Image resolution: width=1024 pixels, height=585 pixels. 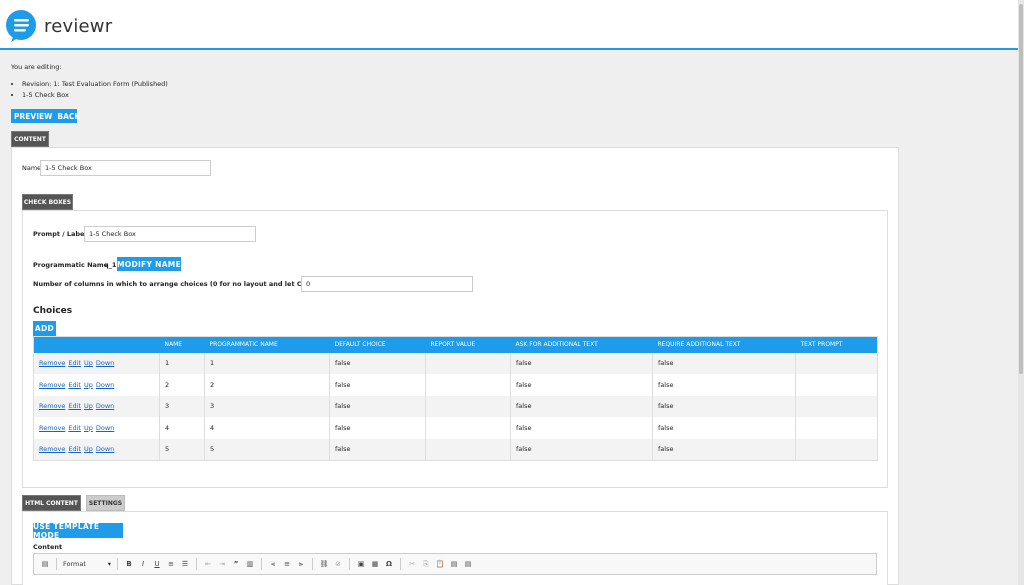 What do you see at coordinates (222, 564) in the screenshot?
I see `indent-icon: ⇥` at bounding box center [222, 564].